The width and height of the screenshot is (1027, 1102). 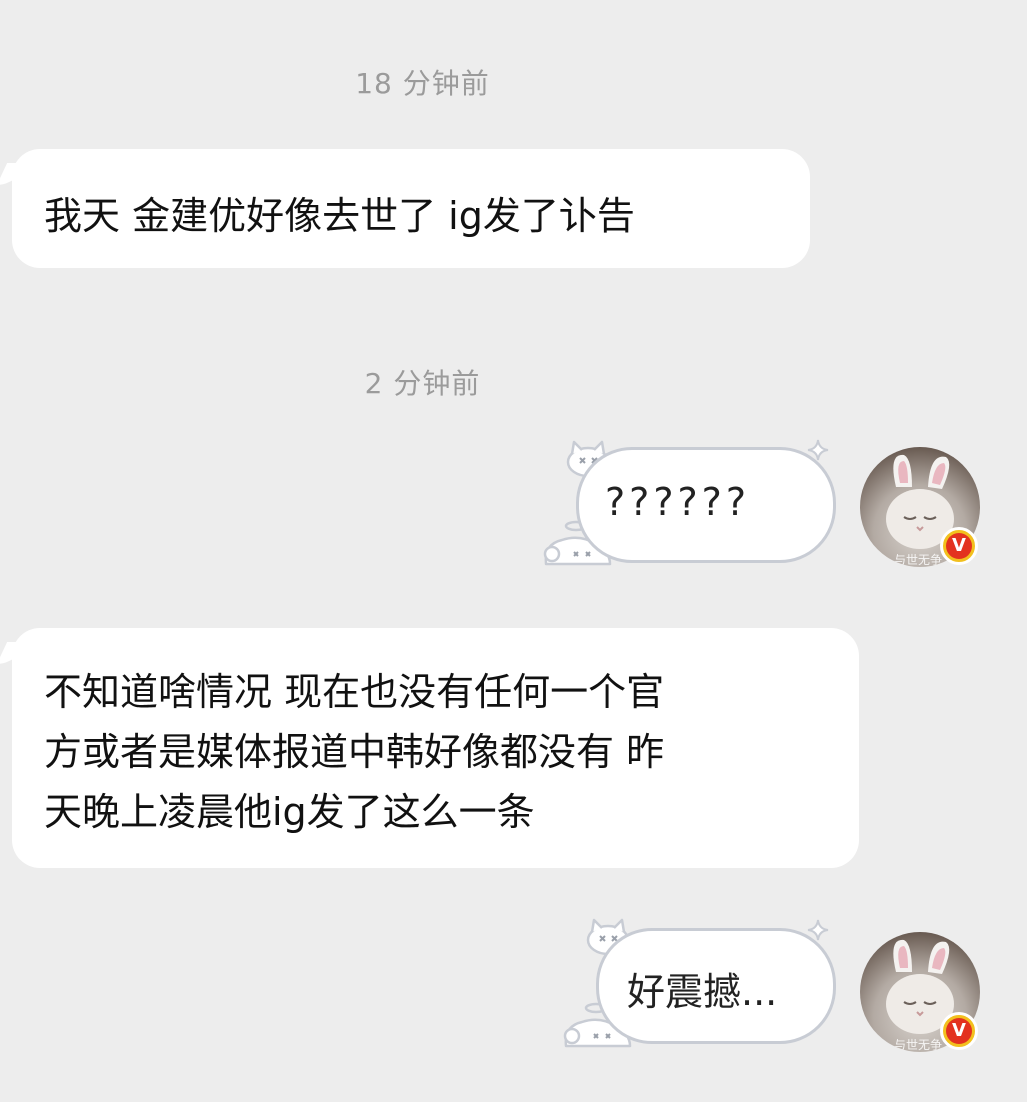 I want to click on timestamp: 18 分钟前, so click(x=422, y=83).